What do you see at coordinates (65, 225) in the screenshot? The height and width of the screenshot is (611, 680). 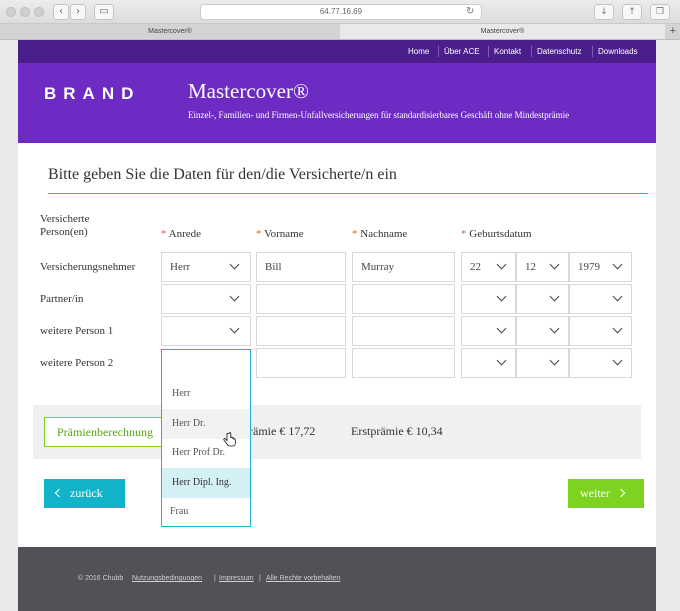 I see `header-insured: Versicherte Person(en)` at bounding box center [65, 225].